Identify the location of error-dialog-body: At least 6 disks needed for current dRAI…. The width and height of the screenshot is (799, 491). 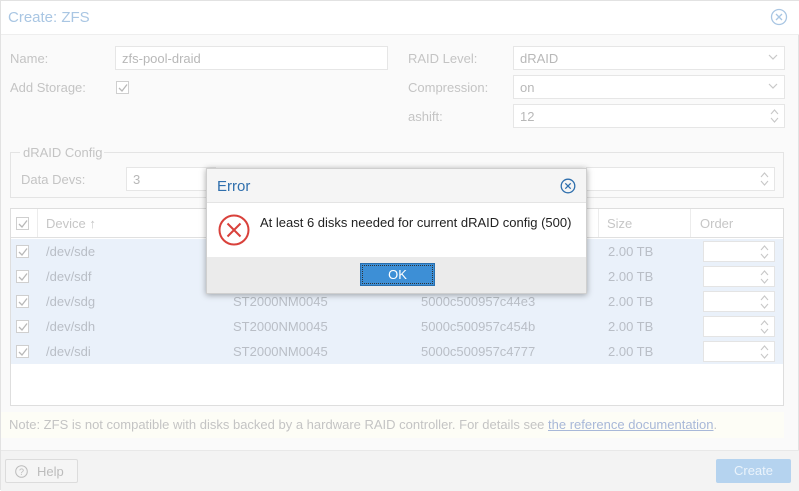
(396, 230).